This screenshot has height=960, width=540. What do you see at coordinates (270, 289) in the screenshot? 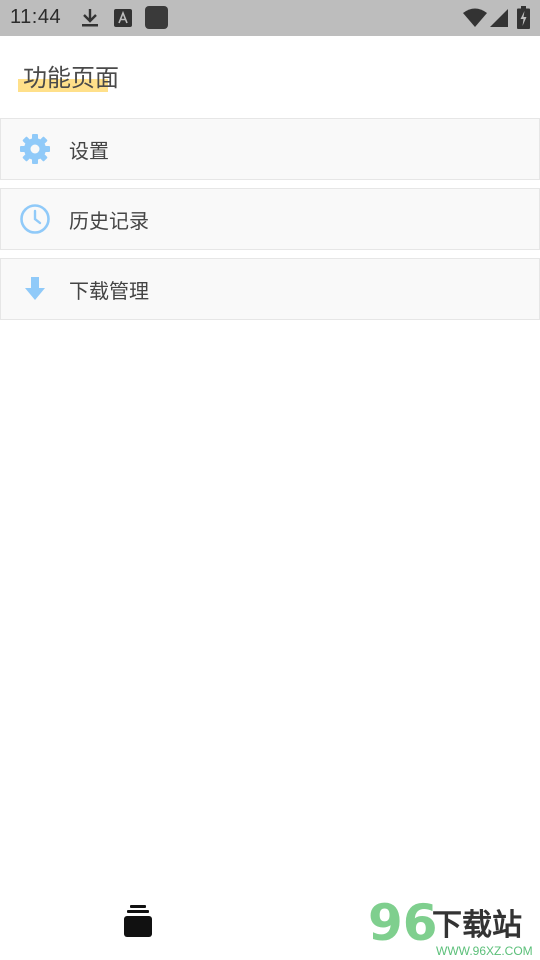
I see `menu-item-downloads: 下载管理` at bounding box center [270, 289].